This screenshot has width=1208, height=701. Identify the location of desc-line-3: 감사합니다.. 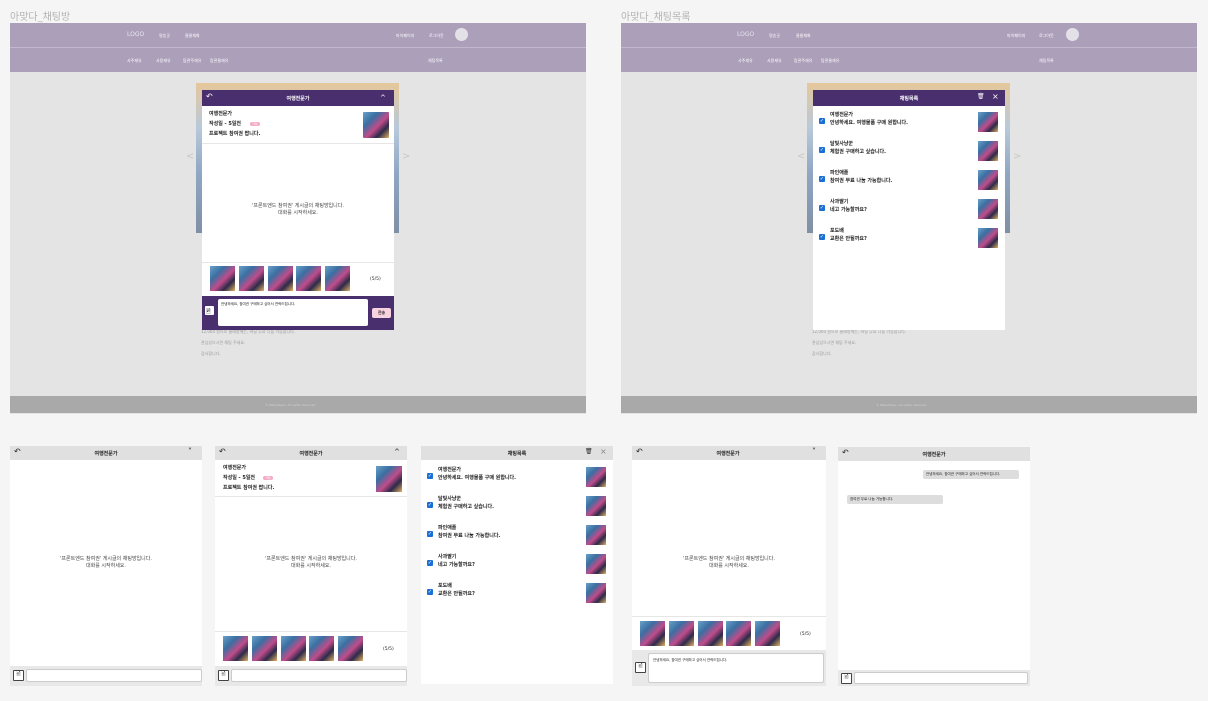
(822, 353).